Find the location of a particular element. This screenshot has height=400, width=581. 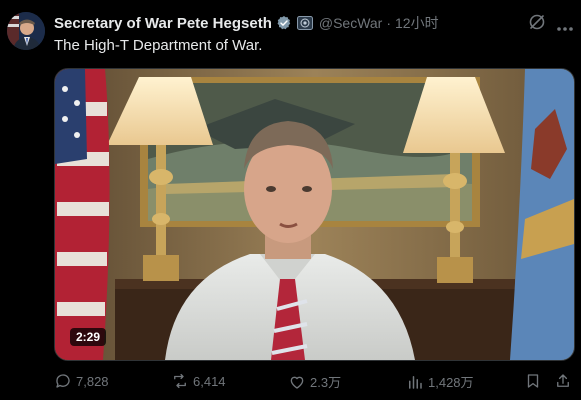

author-handle: @SecWar is located at coordinates (350, 23).